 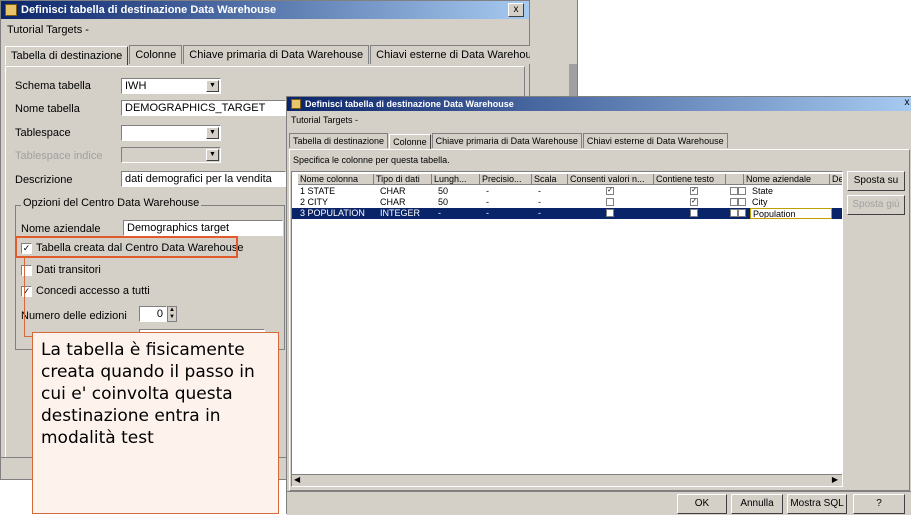 I want to click on editions-spinner: ▲ ▼, so click(x=172, y=314).